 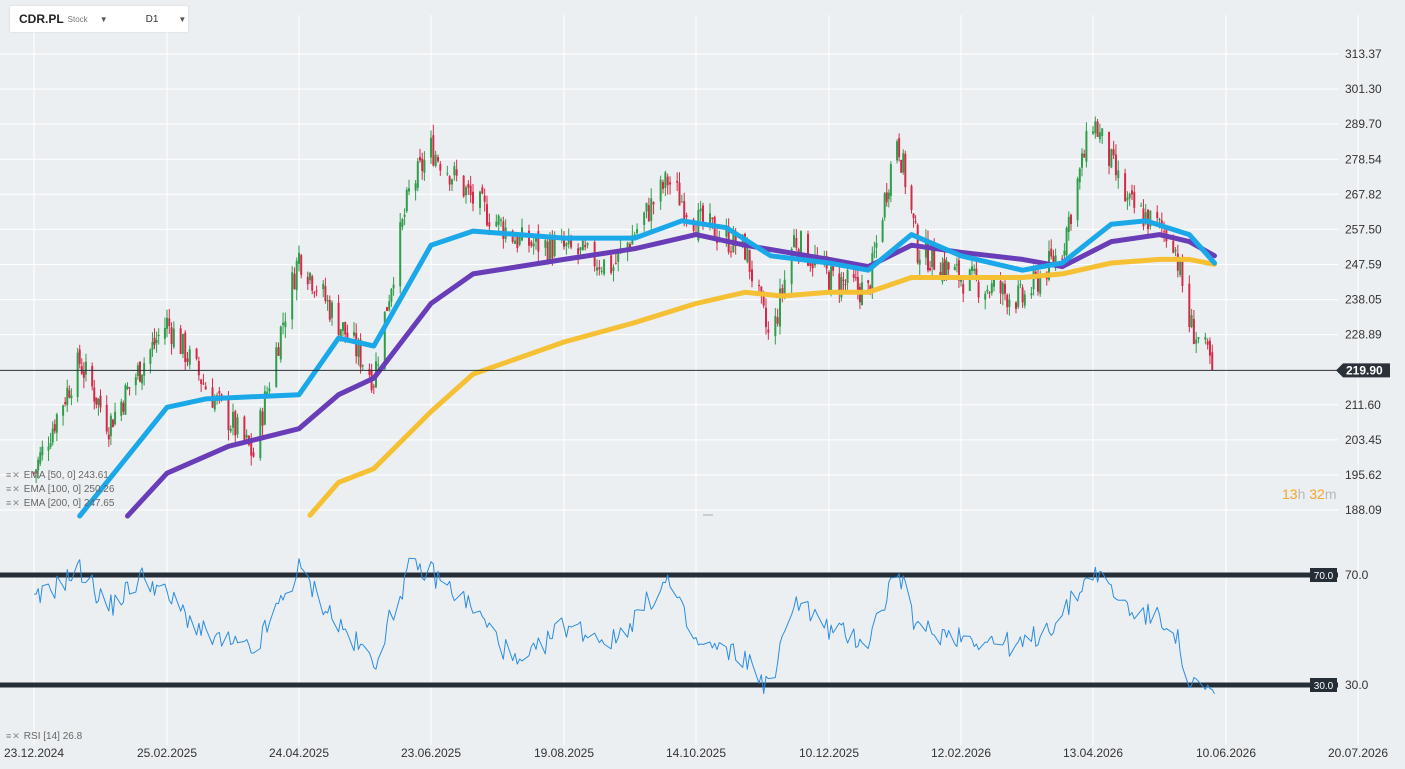 I want to click on countdown-hours-unit: h, so click(x=1301, y=494).